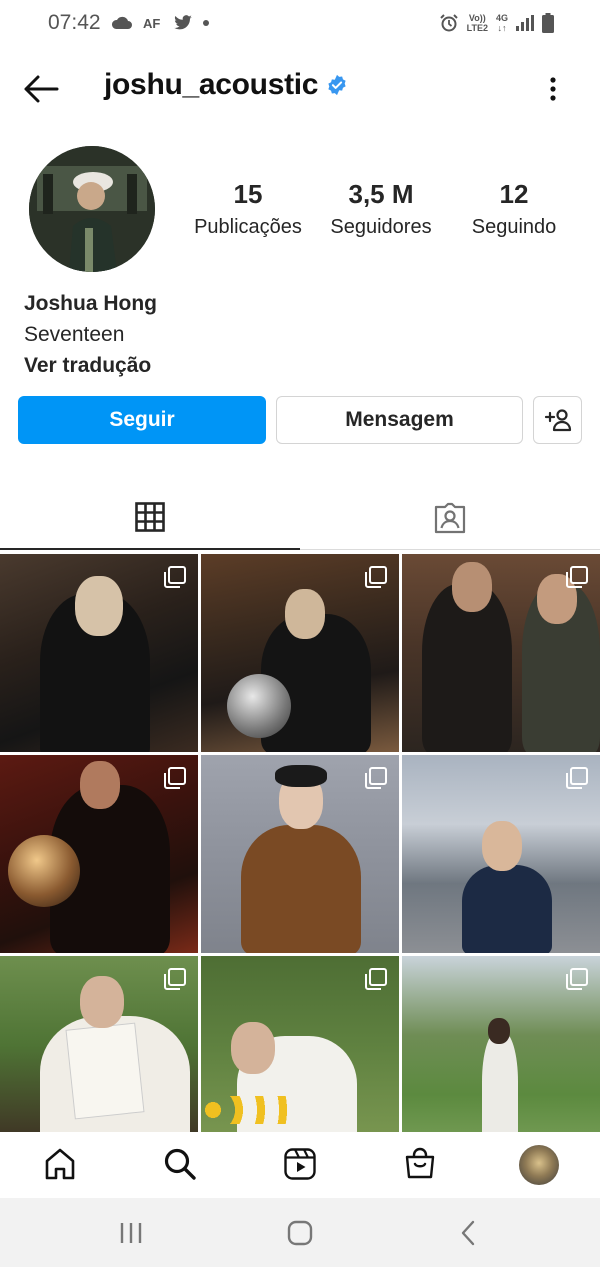 The height and width of the screenshot is (1267, 600). I want to click on tab-tagged, so click(450, 518).